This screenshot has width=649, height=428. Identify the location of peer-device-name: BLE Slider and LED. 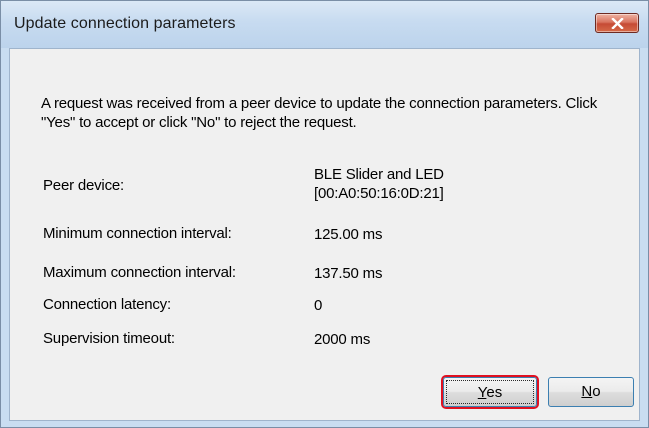
(379, 174).